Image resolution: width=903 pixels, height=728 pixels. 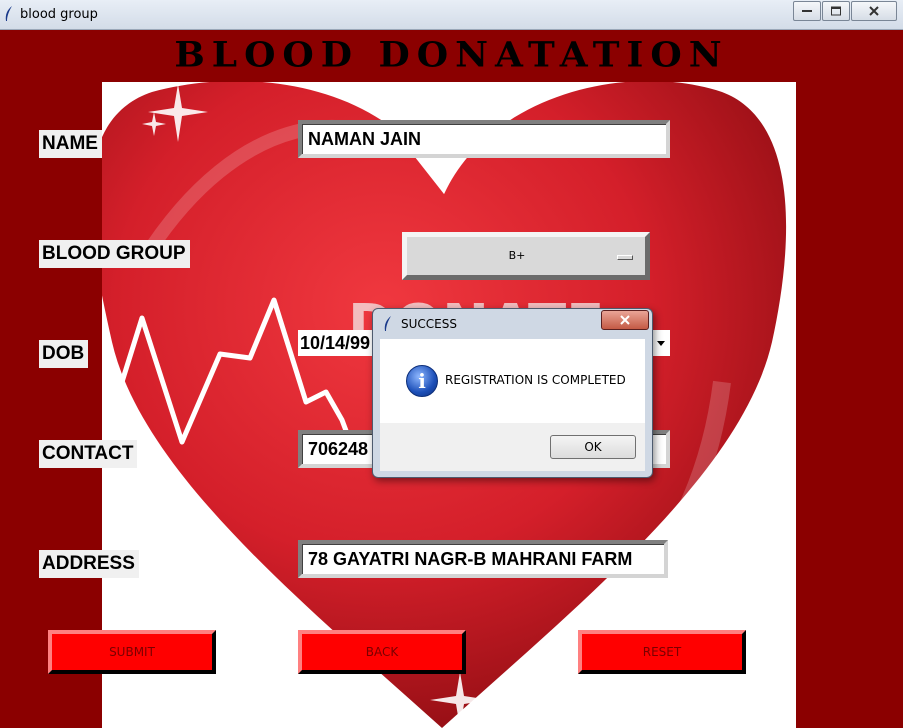 I want to click on name-field: NAMAN JAIN, so click(x=484, y=139).